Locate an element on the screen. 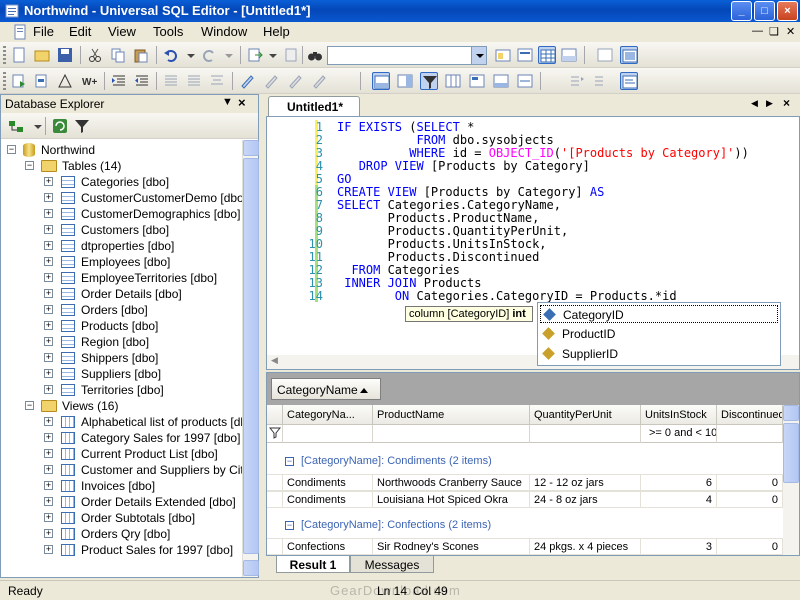  execute-selection-button is located at coordinates (42, 81).